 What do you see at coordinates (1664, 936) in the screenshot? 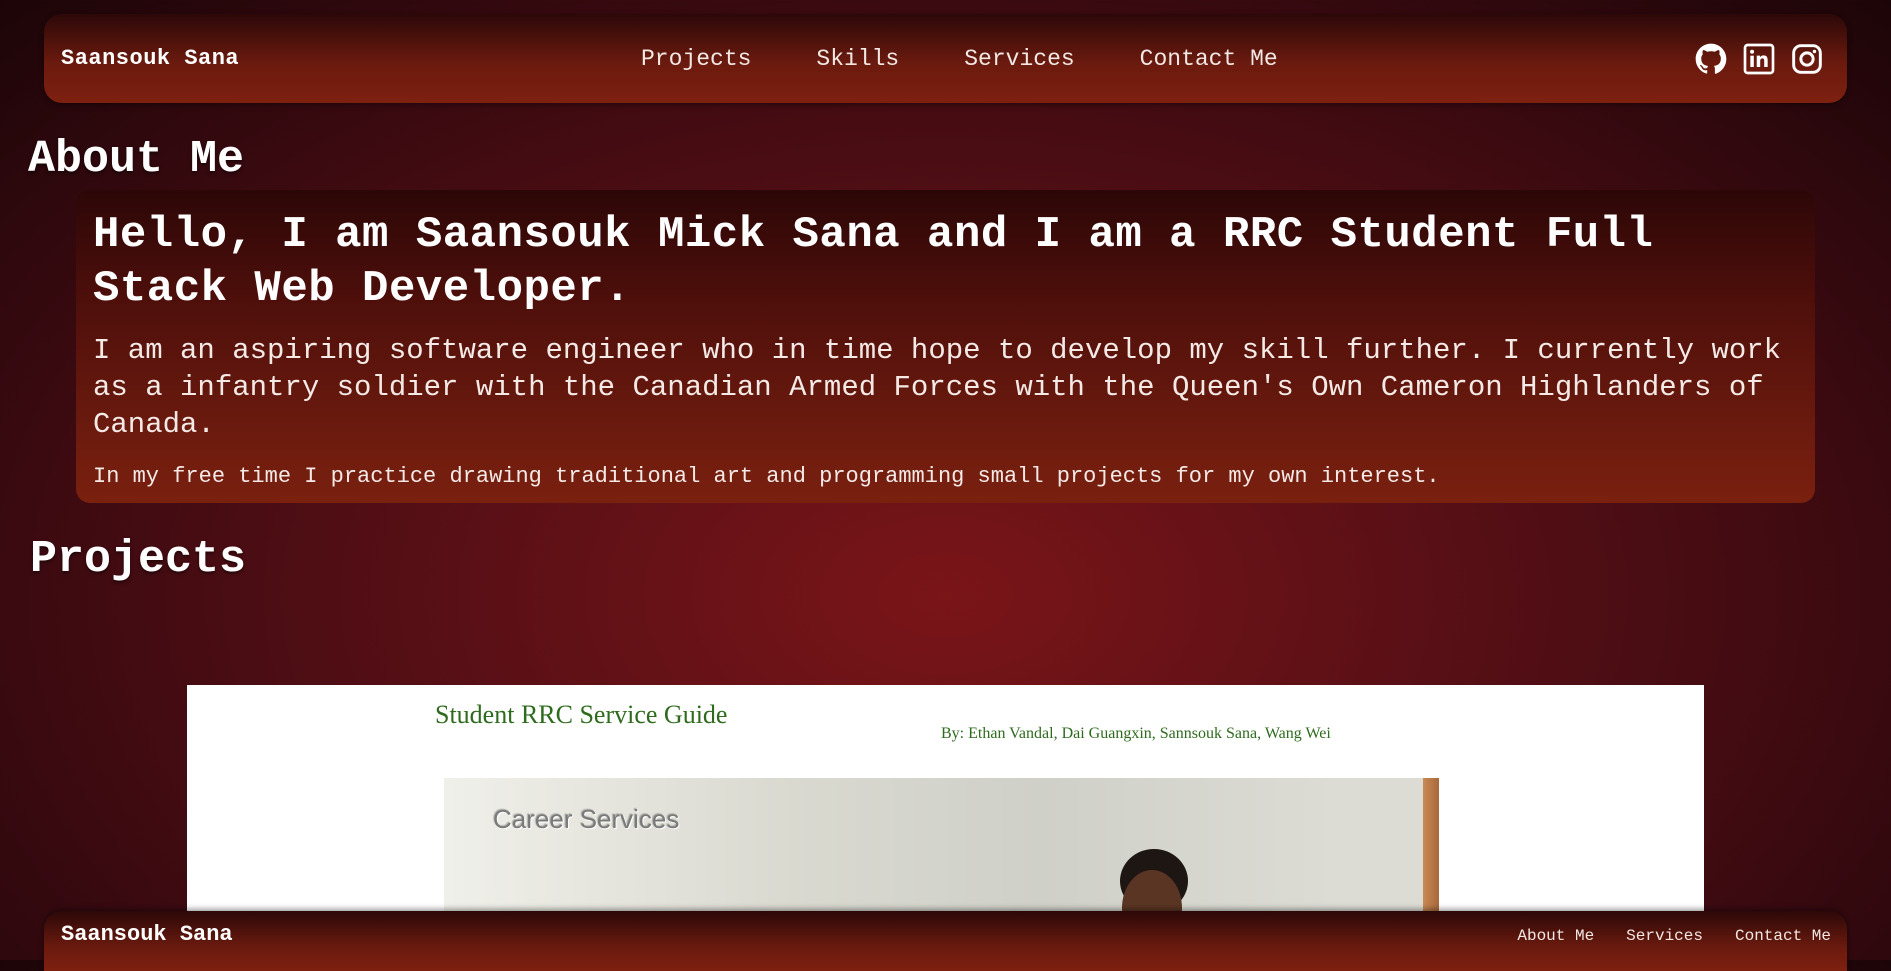
I see `footer-link-services: Services` at bounding box center [1664, 936].